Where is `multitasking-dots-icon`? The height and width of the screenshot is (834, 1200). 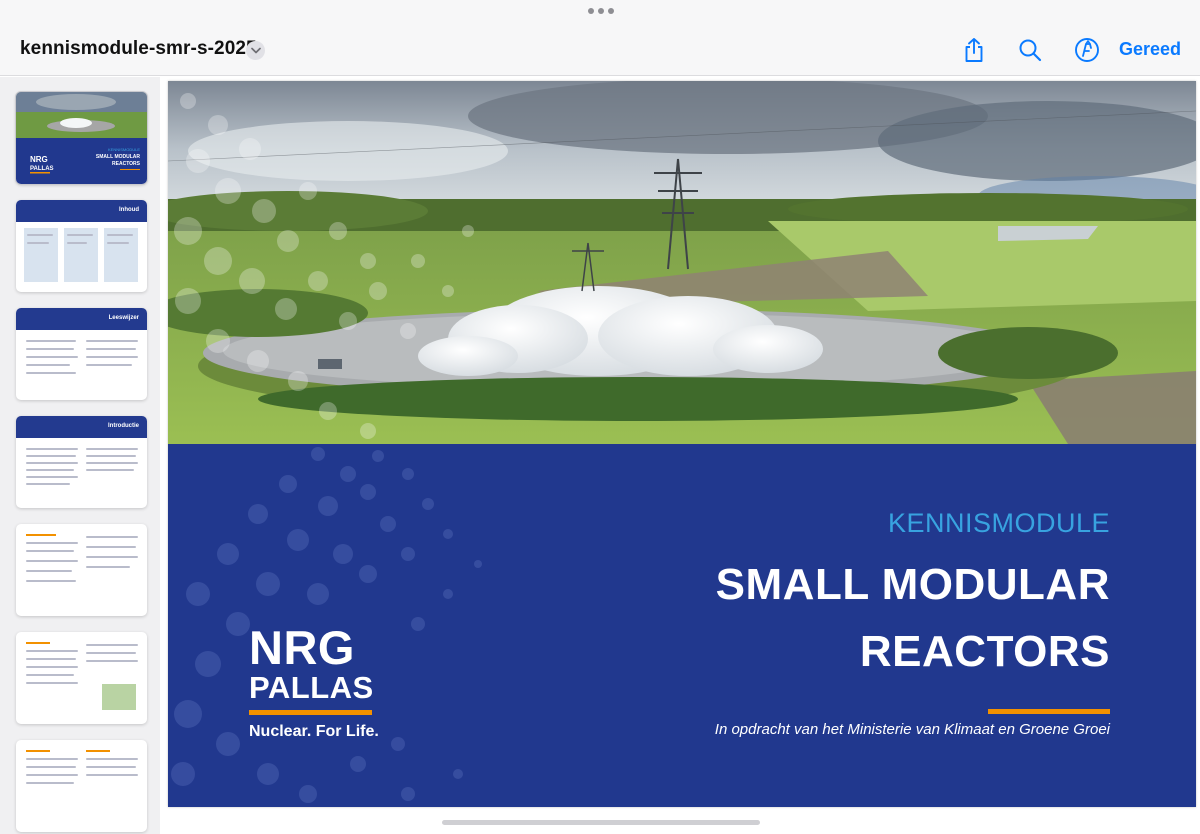
multitasking-dots-icon is located at coordinates (601, 11).